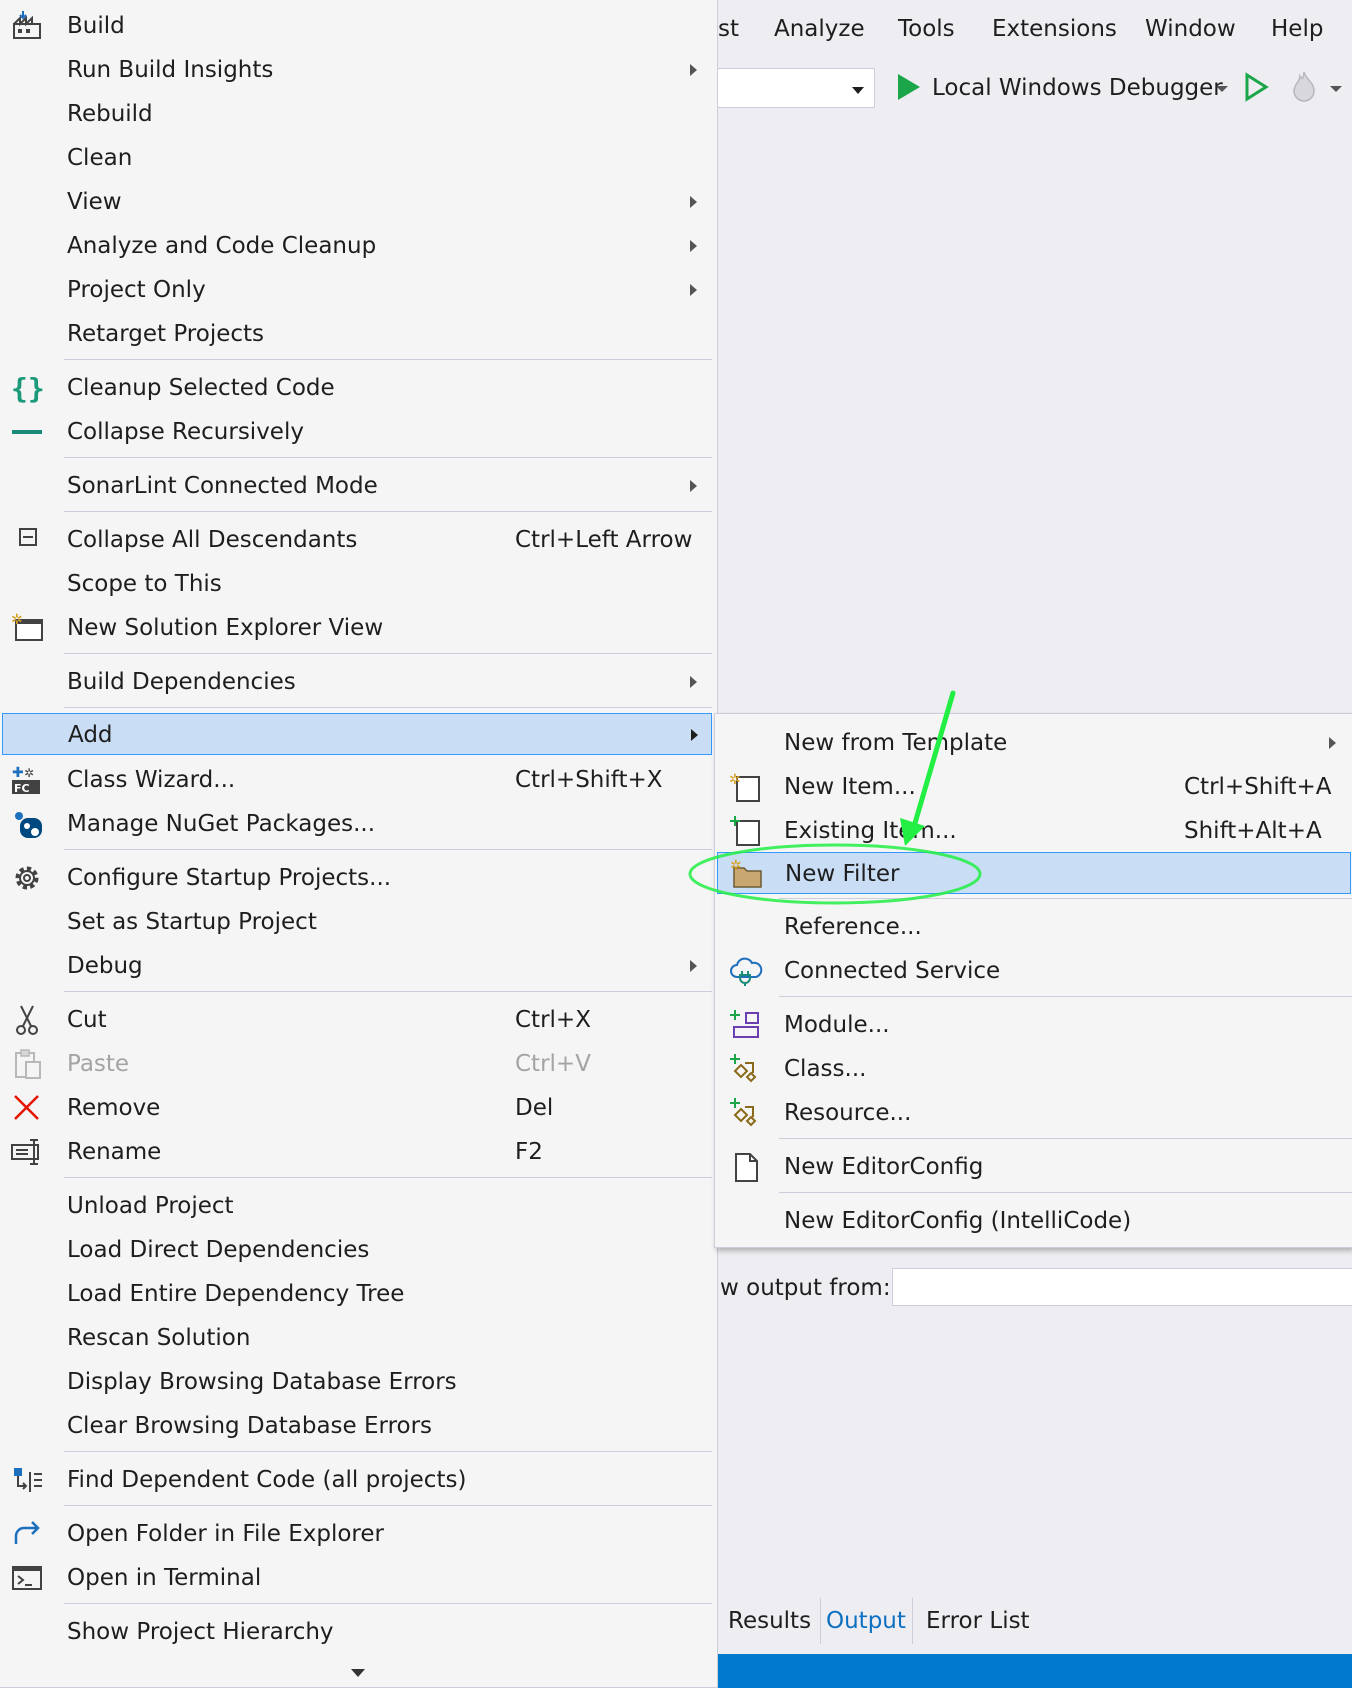  I want to click on tab-output: Output, so click(866, 1621).